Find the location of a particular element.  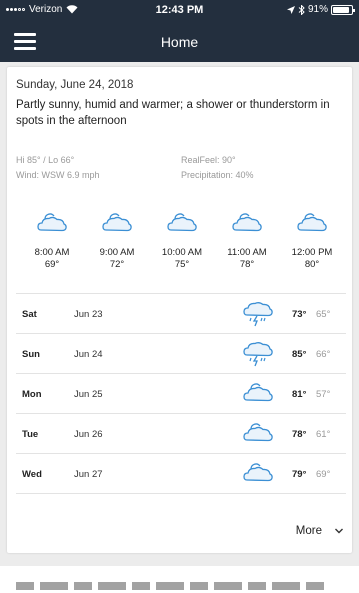

forecast-date: Sunday, June 24, 2018 is located at coordinates (75, 85).